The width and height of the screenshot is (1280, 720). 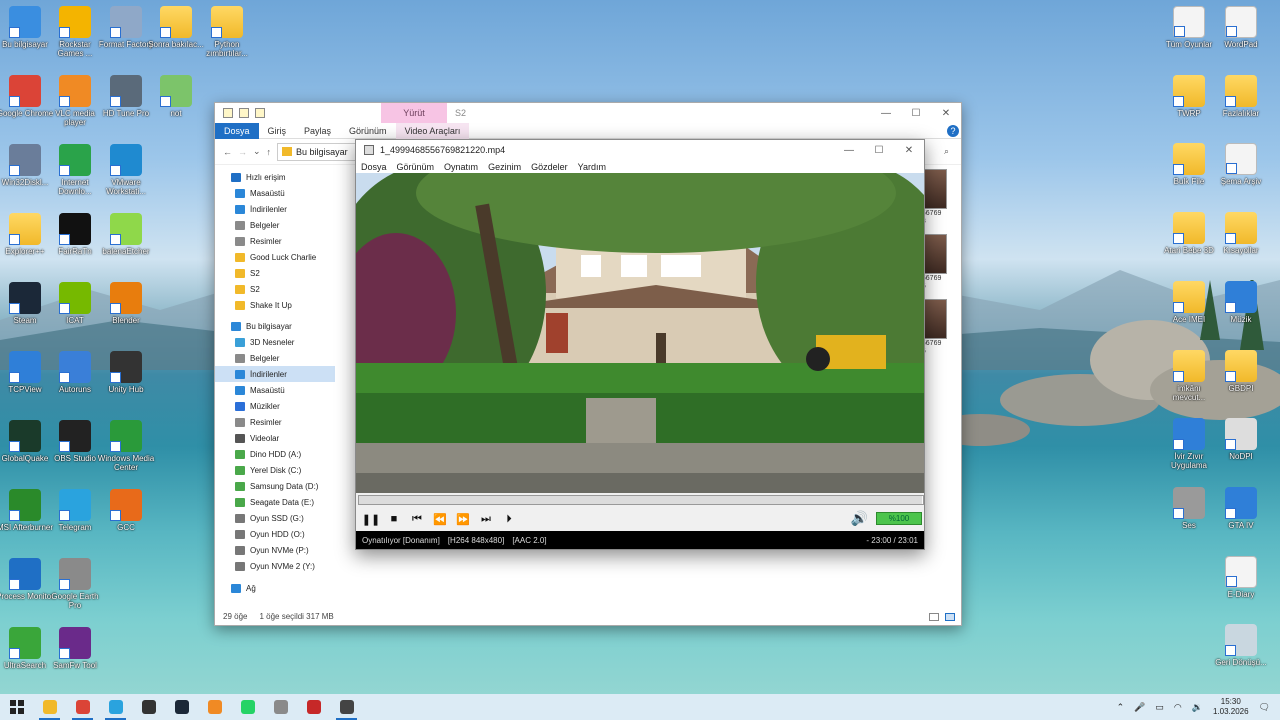 What do you see at coordinates (126, 303) in the screenshot?
I see `desktop-shortcut: Blender` at bounding box center [126, 303].